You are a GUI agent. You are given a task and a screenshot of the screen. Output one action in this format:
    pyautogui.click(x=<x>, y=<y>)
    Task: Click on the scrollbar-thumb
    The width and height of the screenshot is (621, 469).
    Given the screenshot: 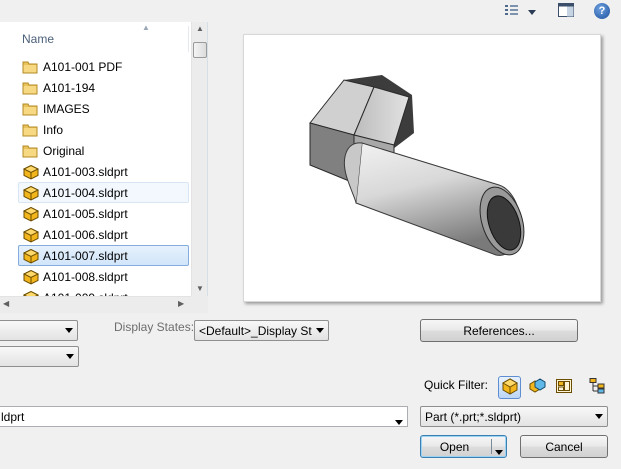 What is the action you would take?
    pyautogui.click(x=200, y=50)
    